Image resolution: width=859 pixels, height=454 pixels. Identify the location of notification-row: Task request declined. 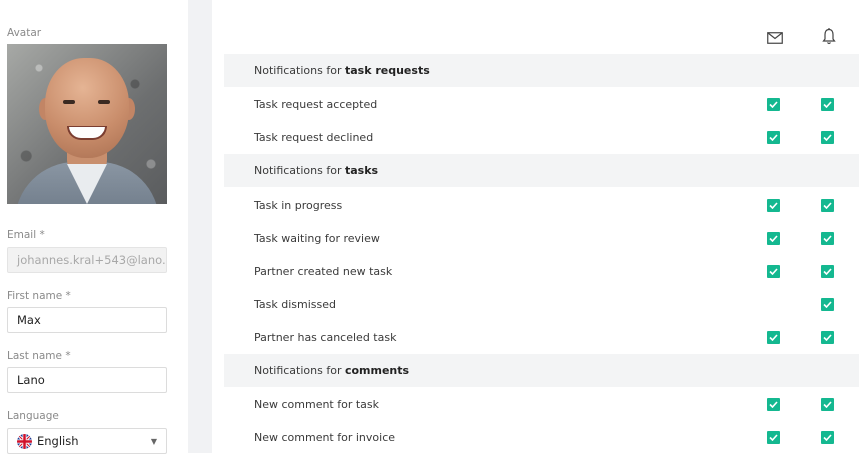
(541, 137).